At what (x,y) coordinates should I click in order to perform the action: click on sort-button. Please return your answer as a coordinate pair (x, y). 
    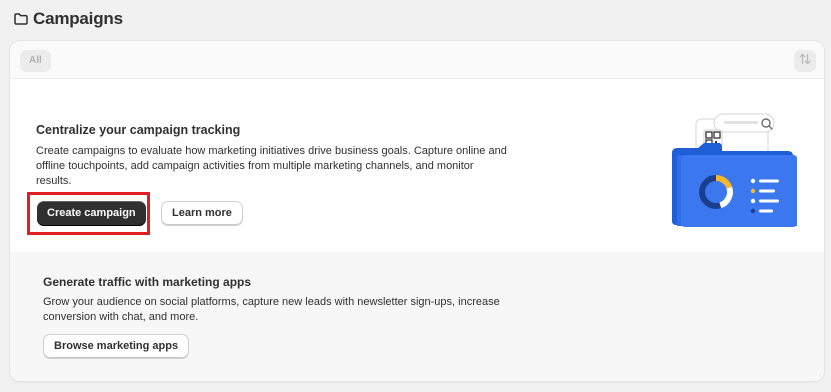
    Looking at the image, I should click on (805, 61).